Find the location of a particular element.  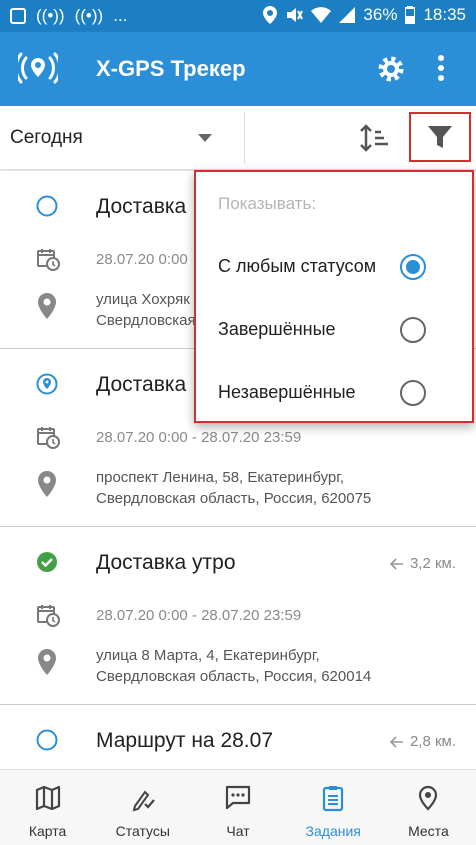

nav-tasks: Задания is located at coordinates (333, 807).